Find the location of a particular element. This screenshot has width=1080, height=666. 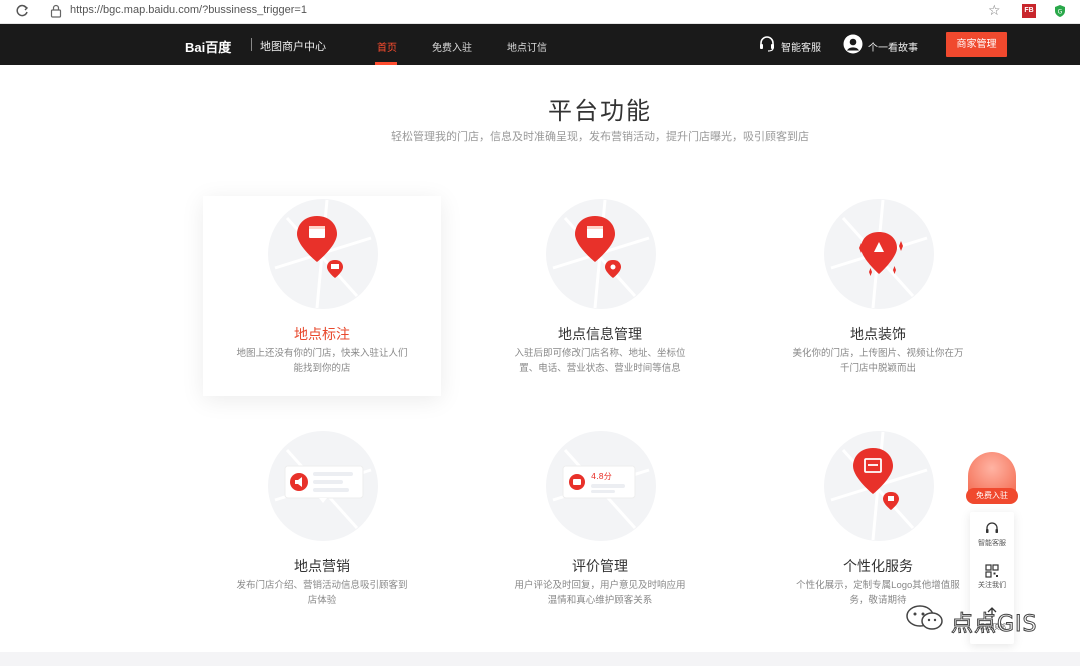

feature-desc: 地图上还没有你的门店，快来入驻让人们能找到你的店 is located at coordinates (322, 361).